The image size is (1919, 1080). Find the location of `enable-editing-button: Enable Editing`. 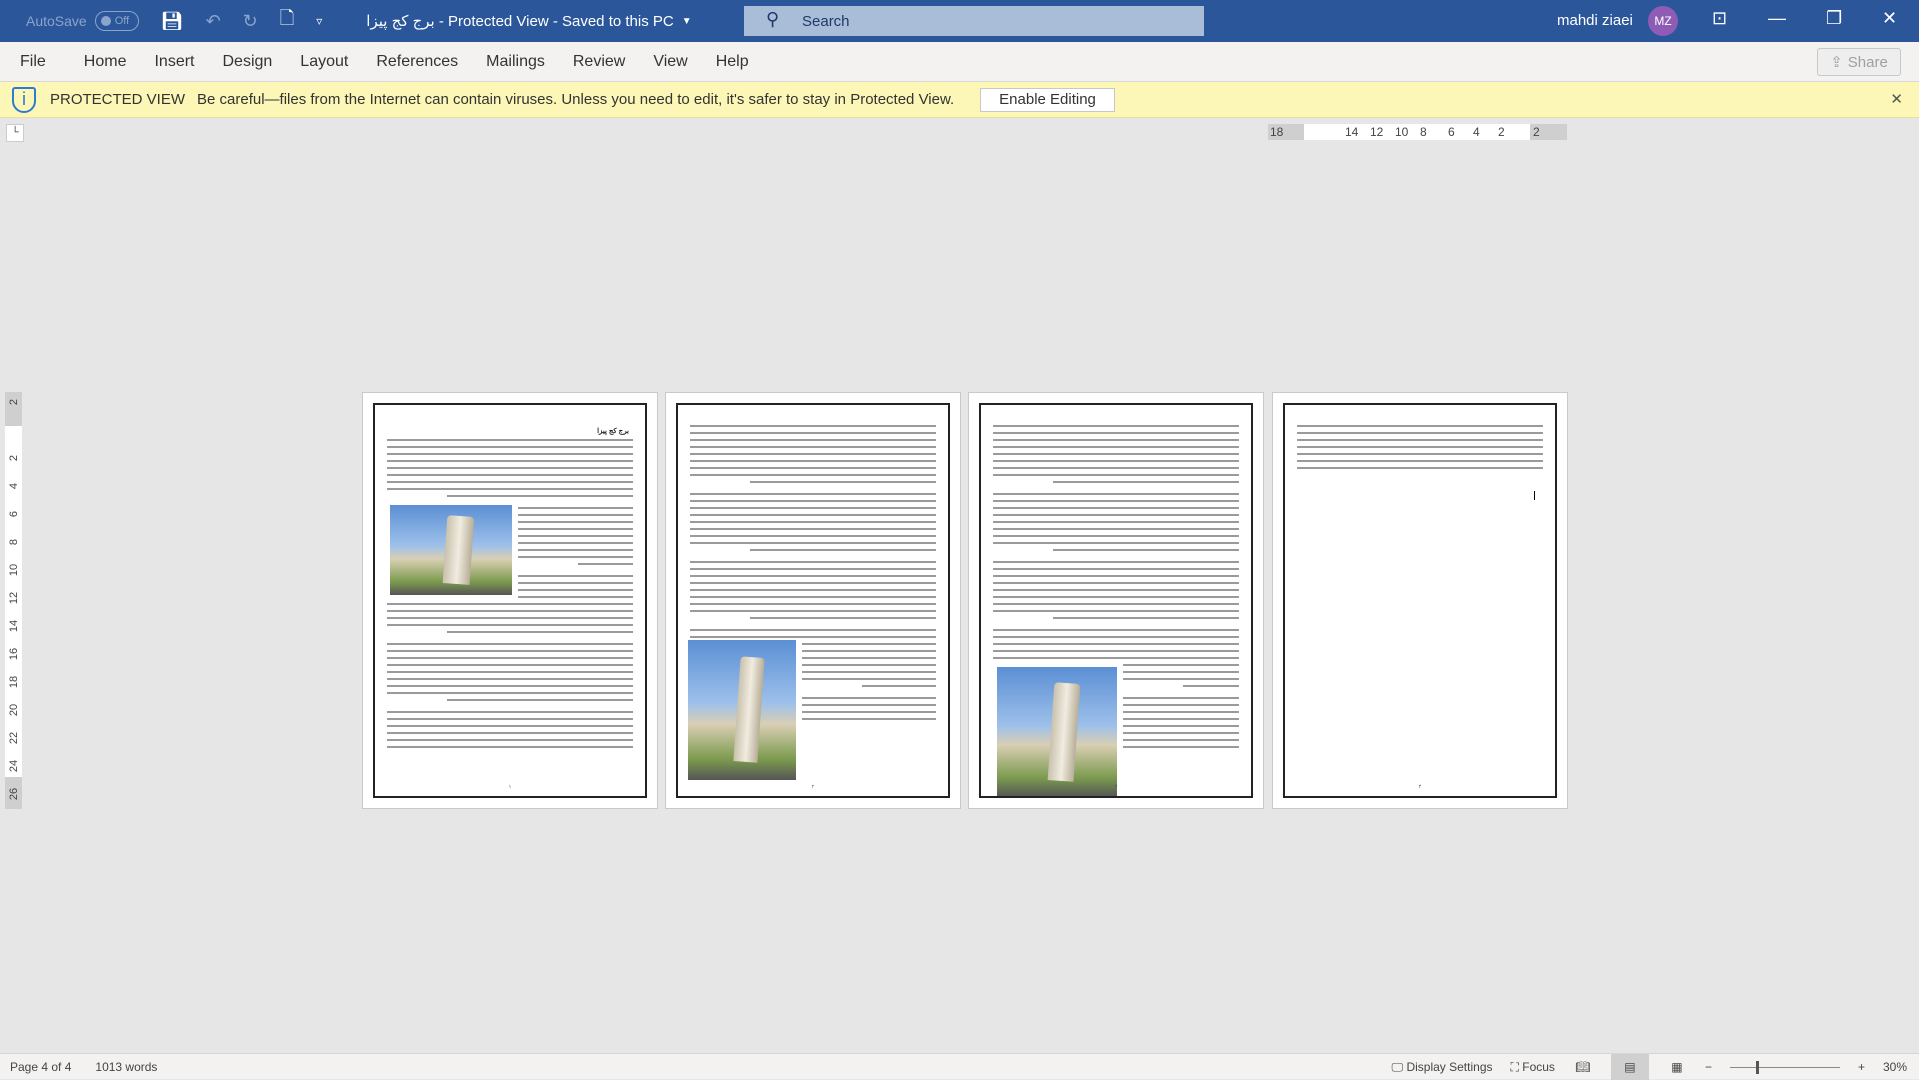

enable-editing-button: Enable Editing is located at coordinates (1047, 99).